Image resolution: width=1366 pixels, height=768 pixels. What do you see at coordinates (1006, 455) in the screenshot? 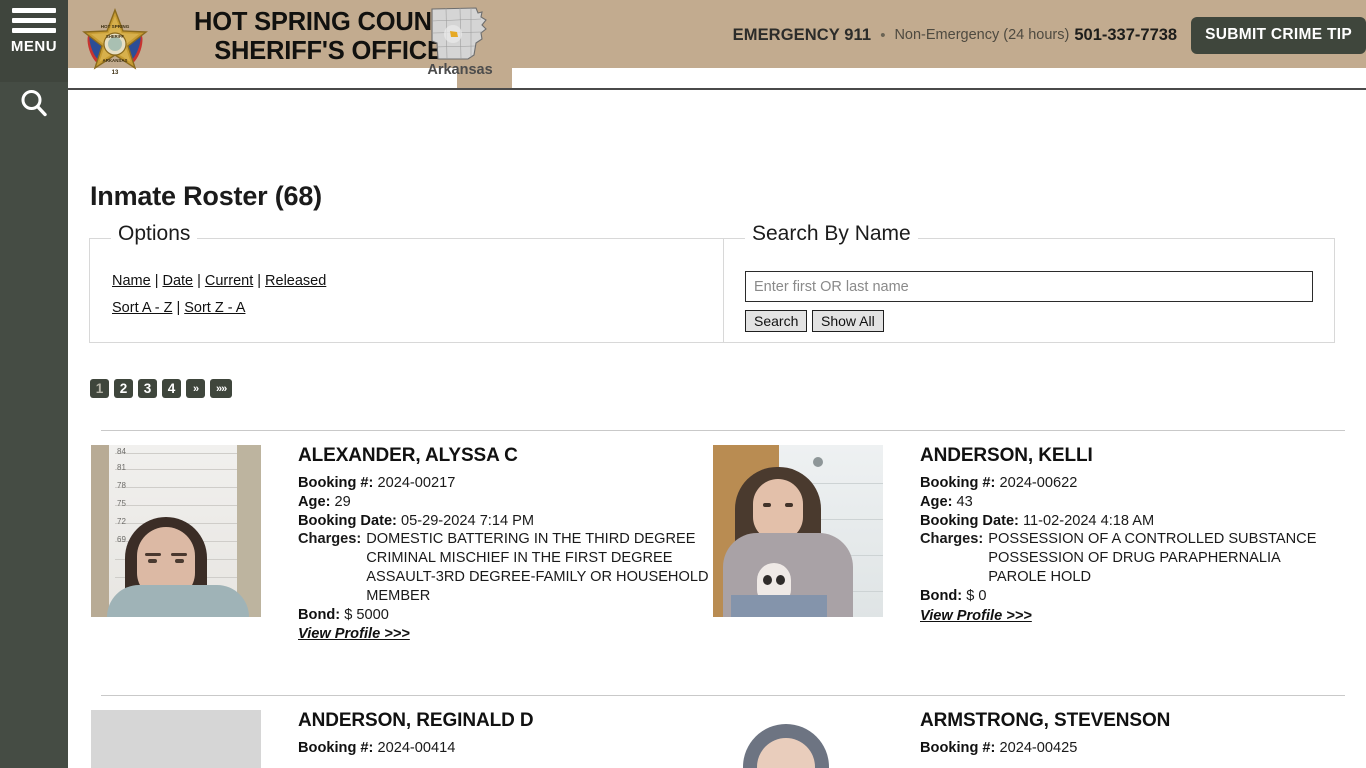
I see `inmate-name: ANDERSON, KELLI` at bounding box center [1006, 455].